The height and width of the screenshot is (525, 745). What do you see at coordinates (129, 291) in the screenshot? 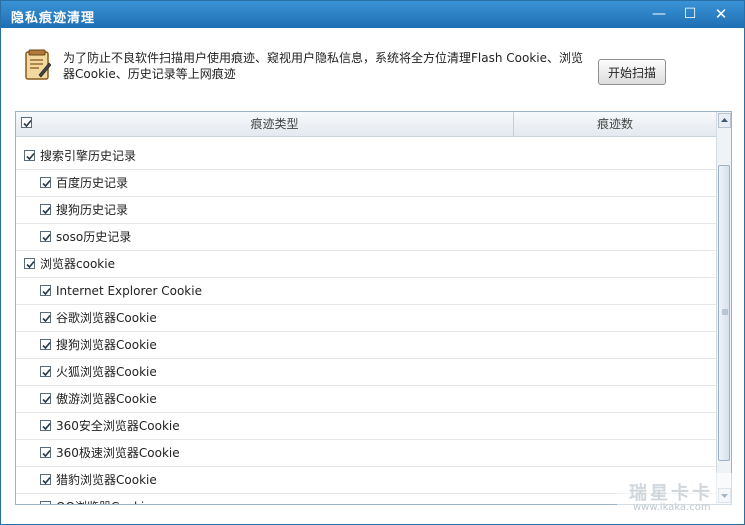
I see `row-label: Internet Explorer Cookie` at bounding box center [129, 291].